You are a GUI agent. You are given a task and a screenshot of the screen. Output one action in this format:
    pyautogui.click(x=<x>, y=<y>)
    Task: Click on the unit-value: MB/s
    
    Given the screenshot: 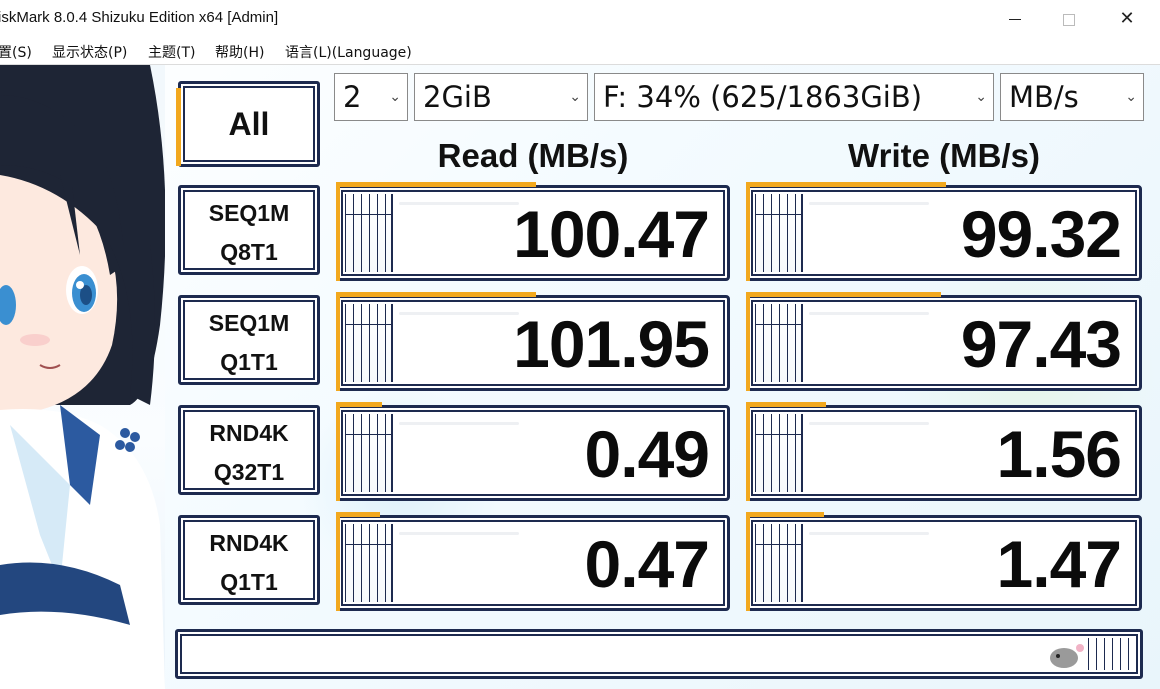 What is the action you would take?
    pyautogui.click(x=1044, y=97)
    